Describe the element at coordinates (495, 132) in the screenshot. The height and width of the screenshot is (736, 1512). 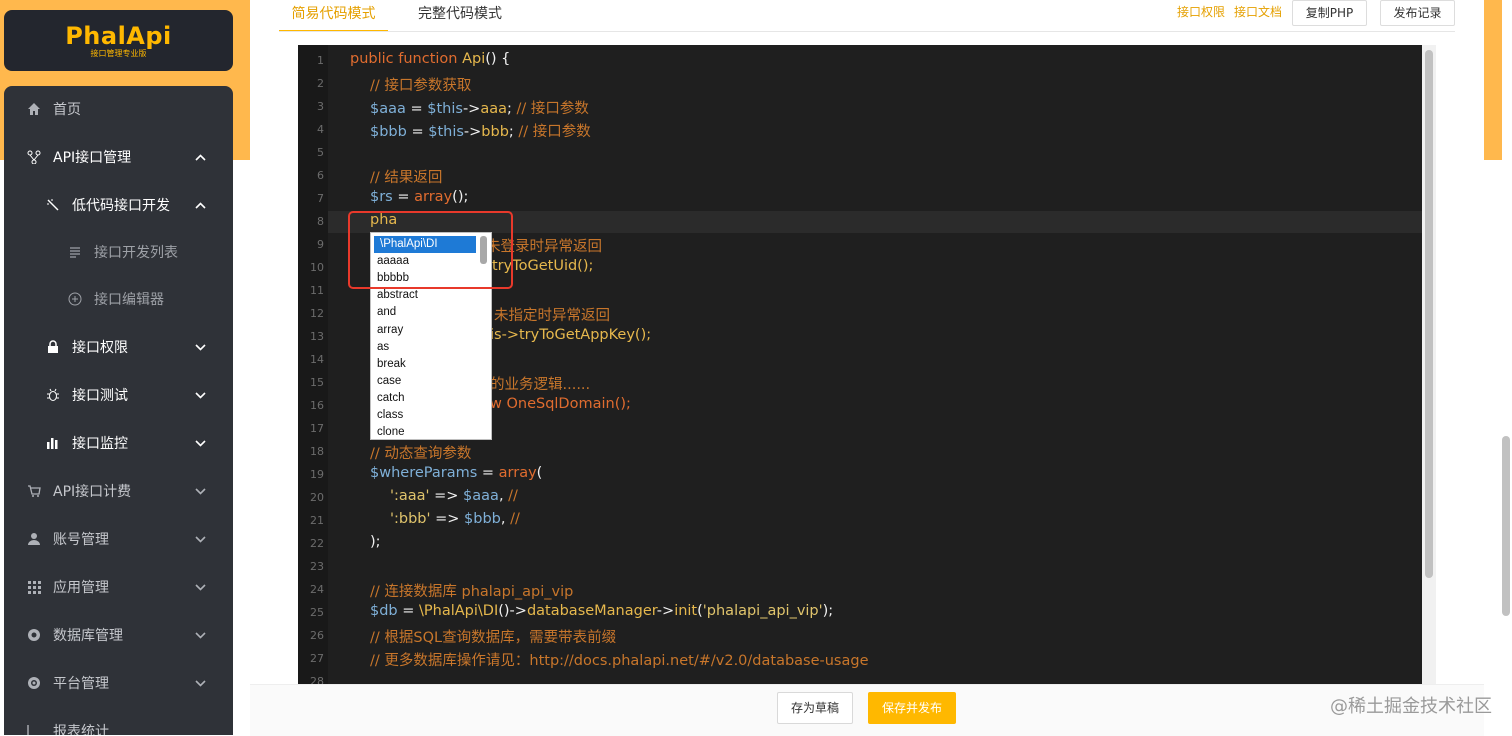
I see `code-token: bbb` at that location.